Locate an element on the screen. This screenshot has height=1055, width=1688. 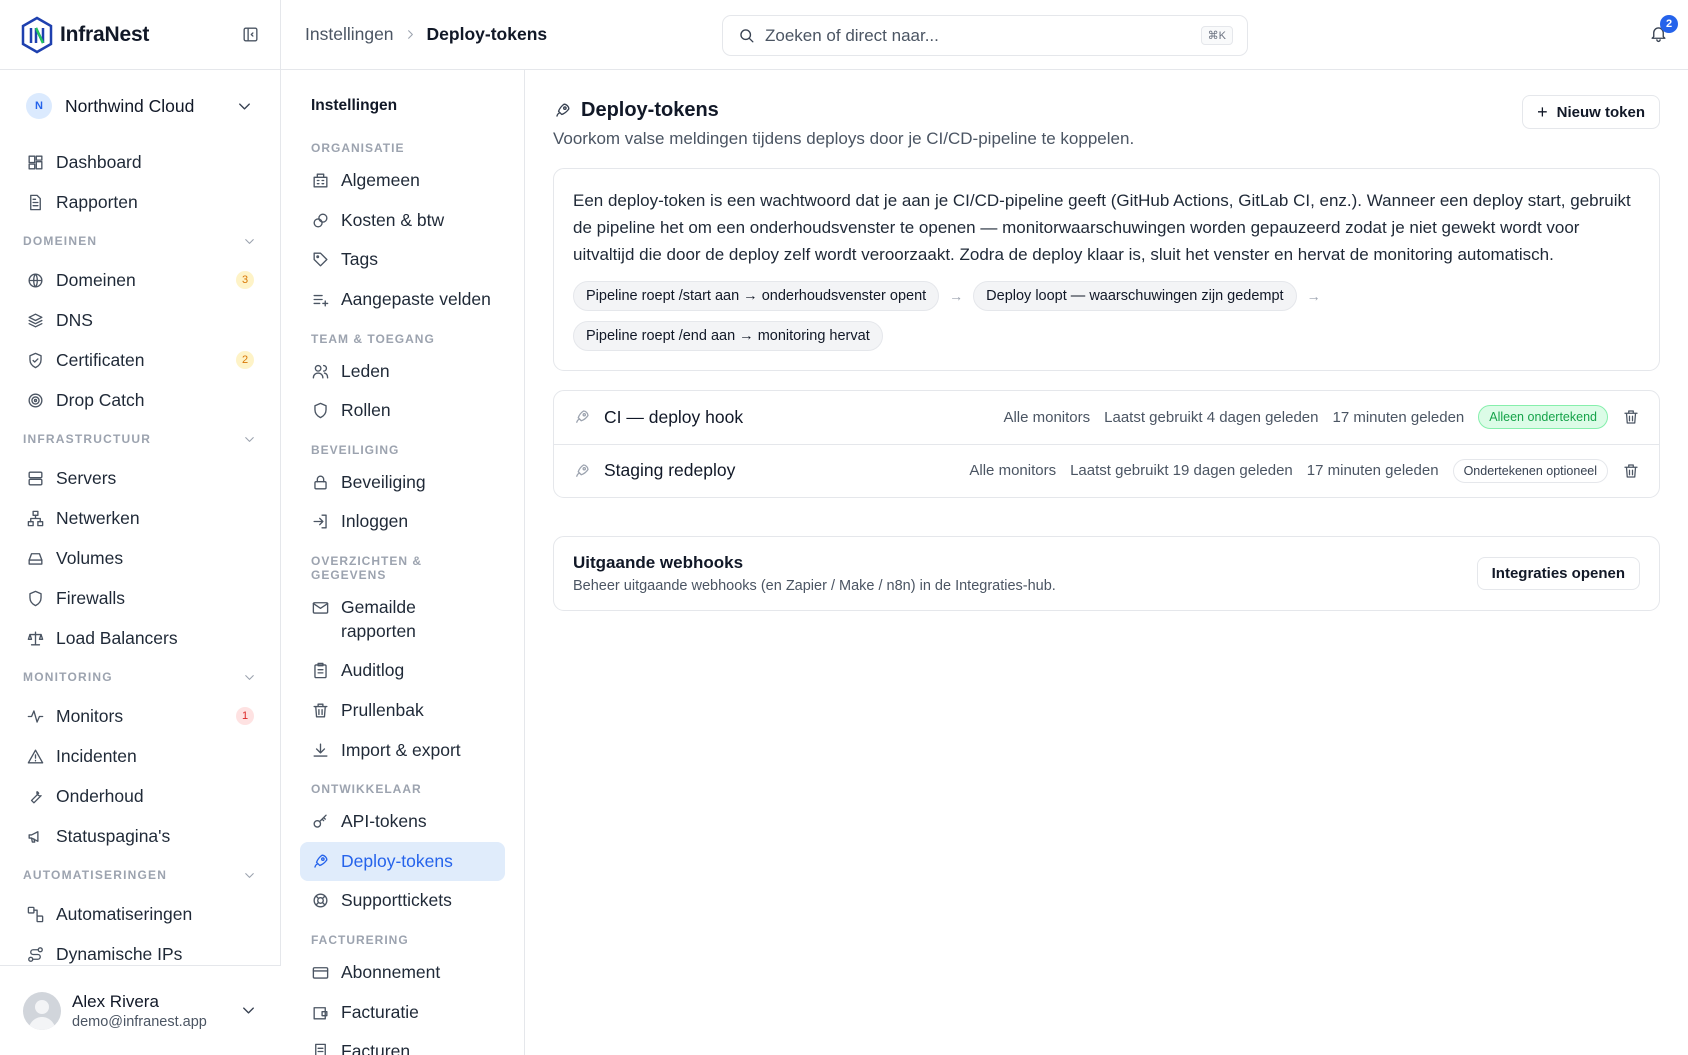
network-icon is located at coordinates (41, 518).